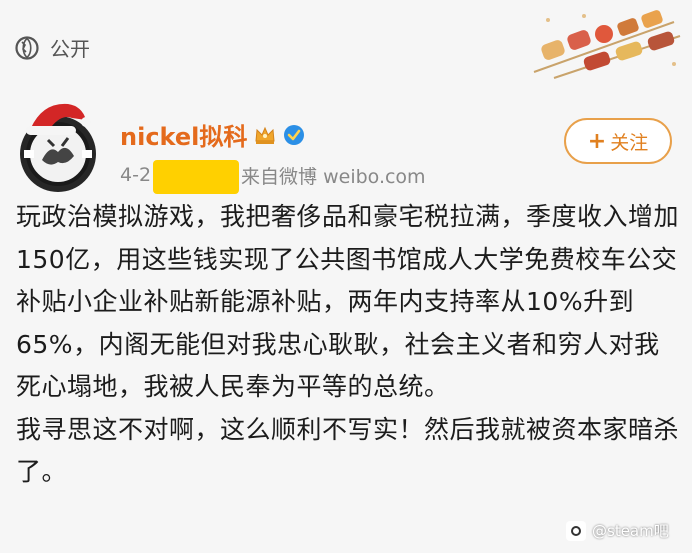  What do you see at coordinates (333, 175) in the screenshot?
I see `post-source: 来自微博 weibo.com` at bounding box center [333, 175].